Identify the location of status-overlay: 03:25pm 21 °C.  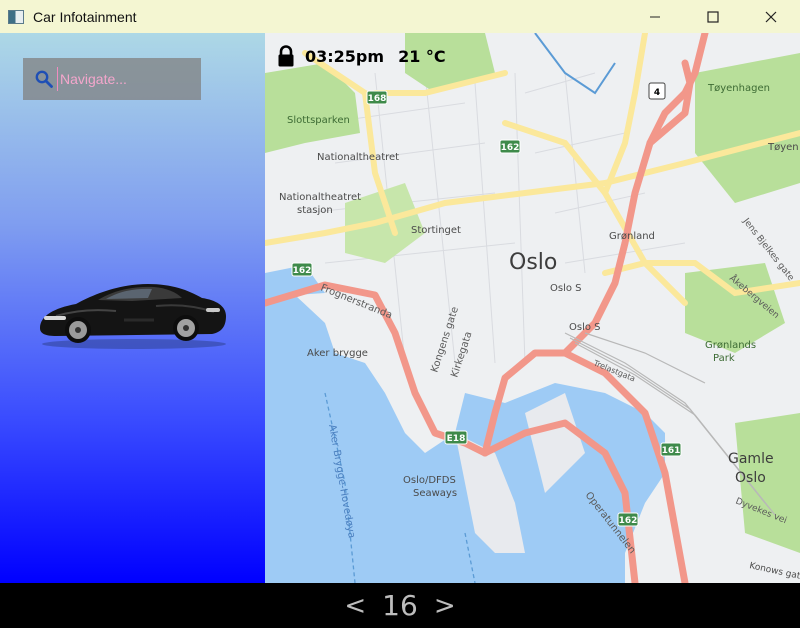
(361, 56).